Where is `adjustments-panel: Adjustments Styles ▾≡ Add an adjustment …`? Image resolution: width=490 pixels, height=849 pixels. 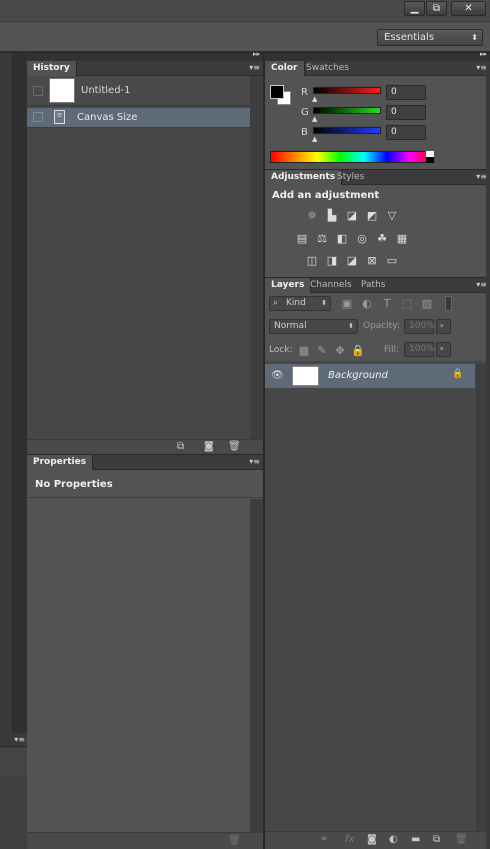
adjustments-panel: Adjustments Styles ▾≡ Add an adjustment … is located at coordinates (377, 223).